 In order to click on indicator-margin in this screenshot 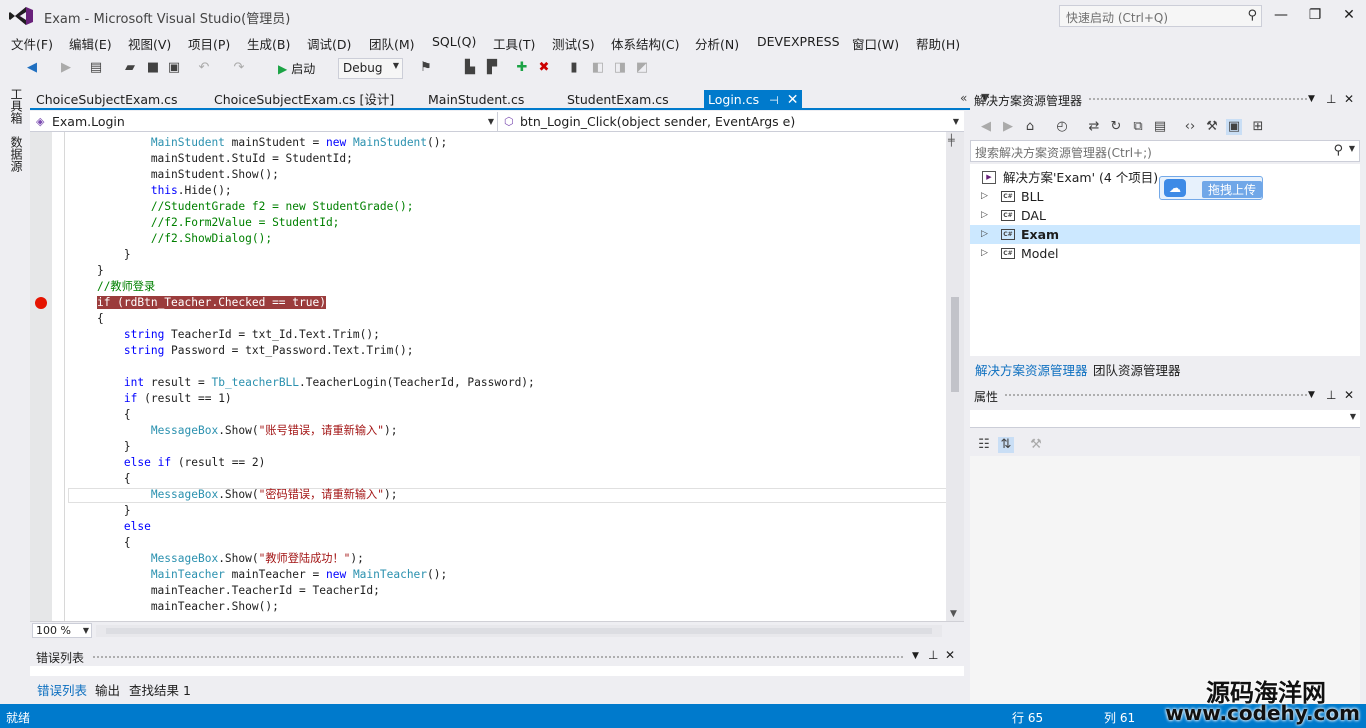, I will do `click(41, 376)`.